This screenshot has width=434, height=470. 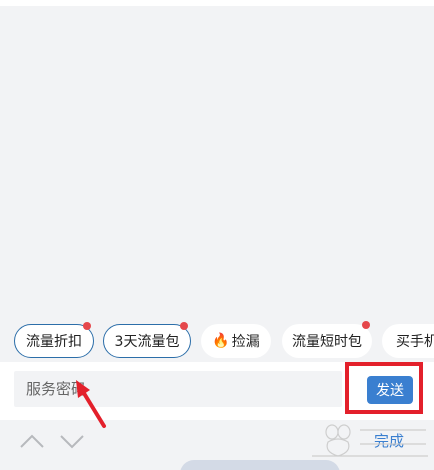 I want to click on quick-reply-row: 流量折扣 3天流量包 🔥 捡漏 流量短时包 买手机, so click(x=217, y=340).